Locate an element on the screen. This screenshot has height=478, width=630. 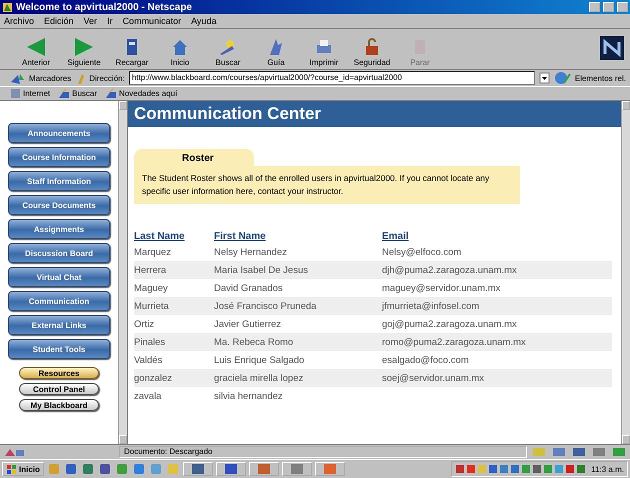
table-cell: jfmurrieta@infosel.com is located at coordinates (497, 306).